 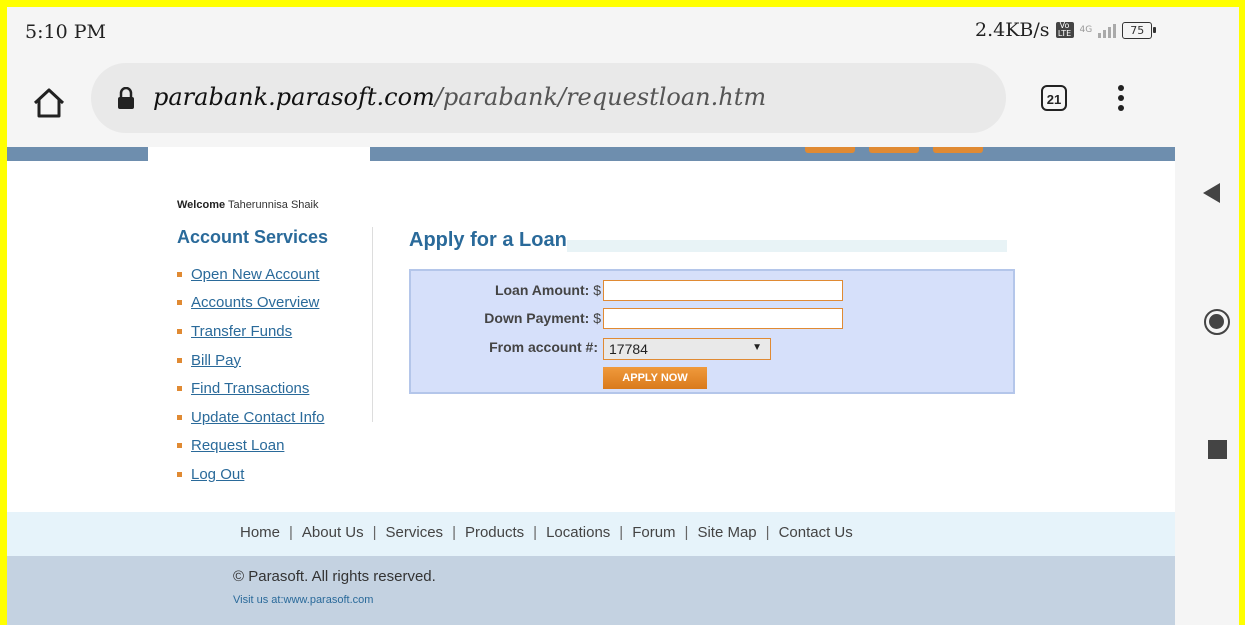 What do you see at coordinates (273, 205) in the screenshot?
I see `user-name: Taherunnisa Shaik` at bounding box center [273, 205].